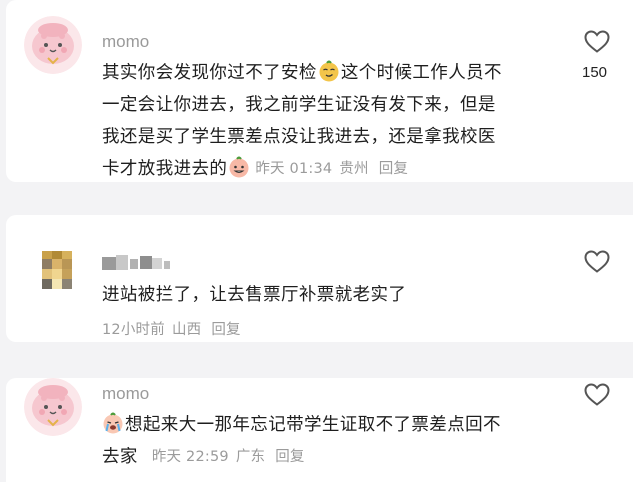 Image resolution: width=633 pixels, height=482 pixels. What do you see at coordinates (133, 330) in the screenshot?
I see `comment-time: 12小时前` at bounding box center [133, 330].